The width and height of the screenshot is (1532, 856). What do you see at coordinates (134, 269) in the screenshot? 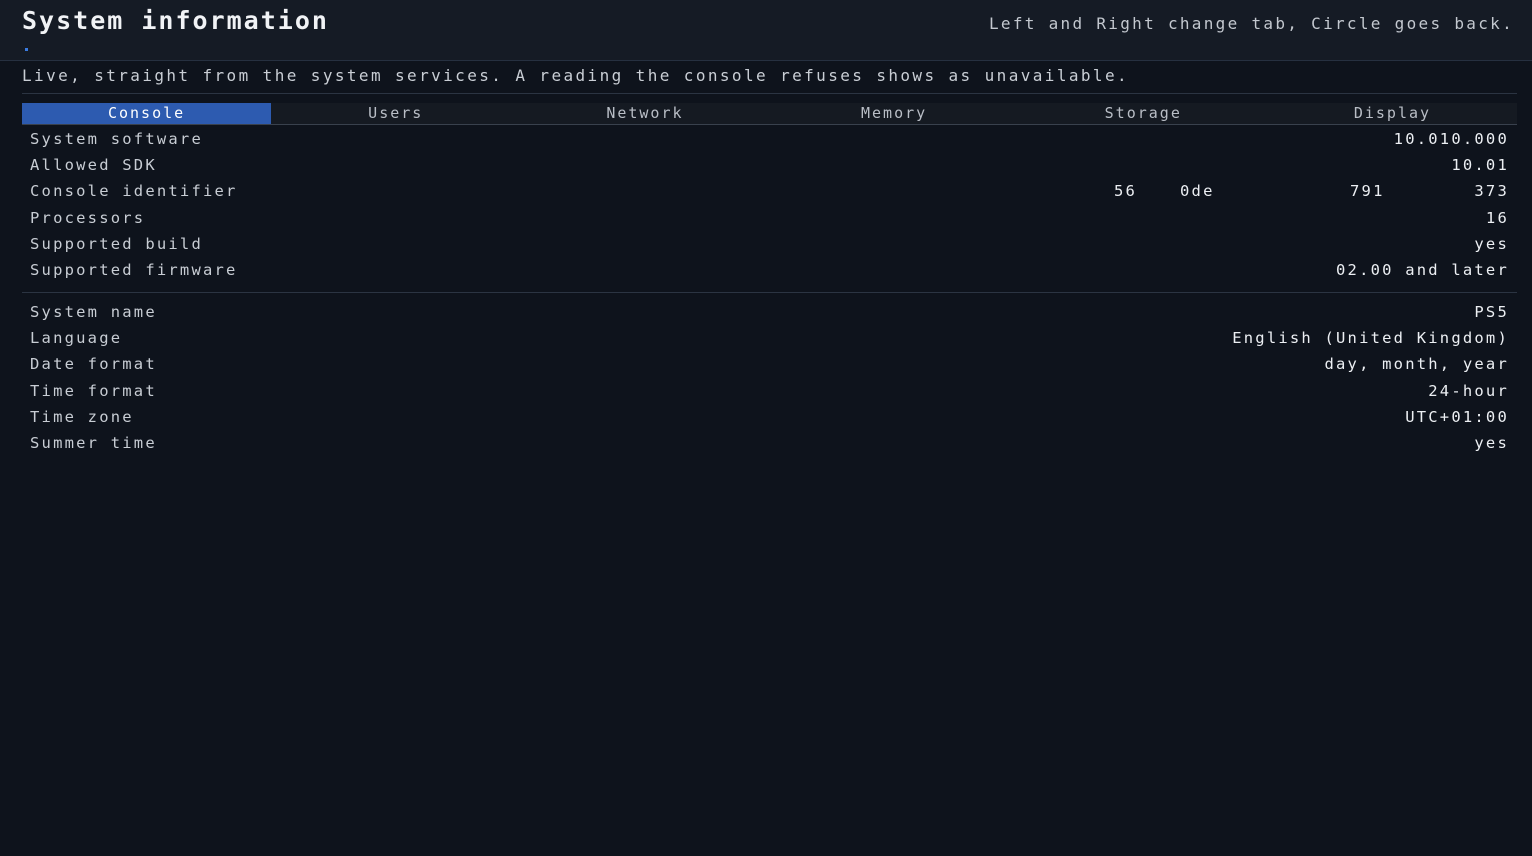
I see `row-label: Supported firmware` at bounding box center [134, 269].